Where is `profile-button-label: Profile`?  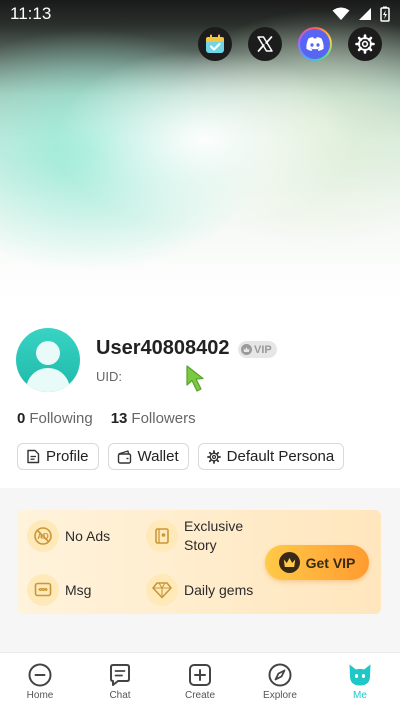
profile-button-label: Profile is located at coordinates (67, 456).